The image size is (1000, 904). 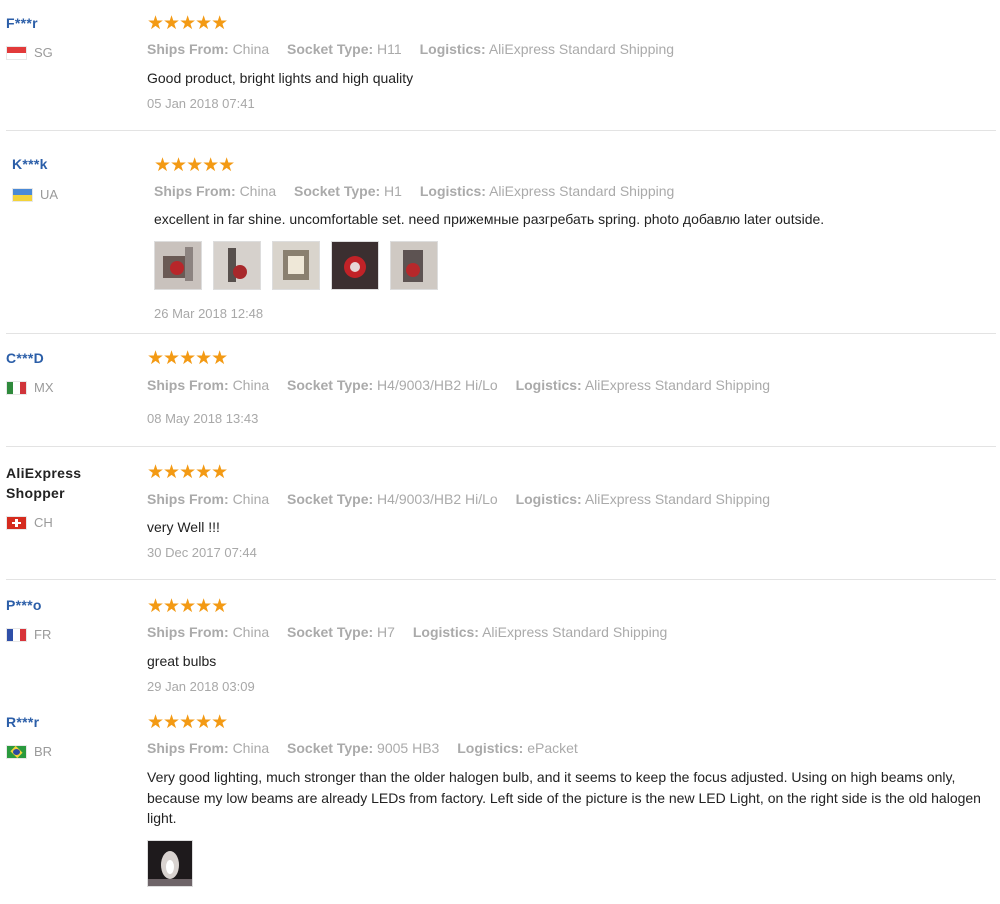 What do you see at coordinates (408, 748) in the screenshot?
I see `socket-type-value: 9005 HB3` at bounding box center [408, 748].